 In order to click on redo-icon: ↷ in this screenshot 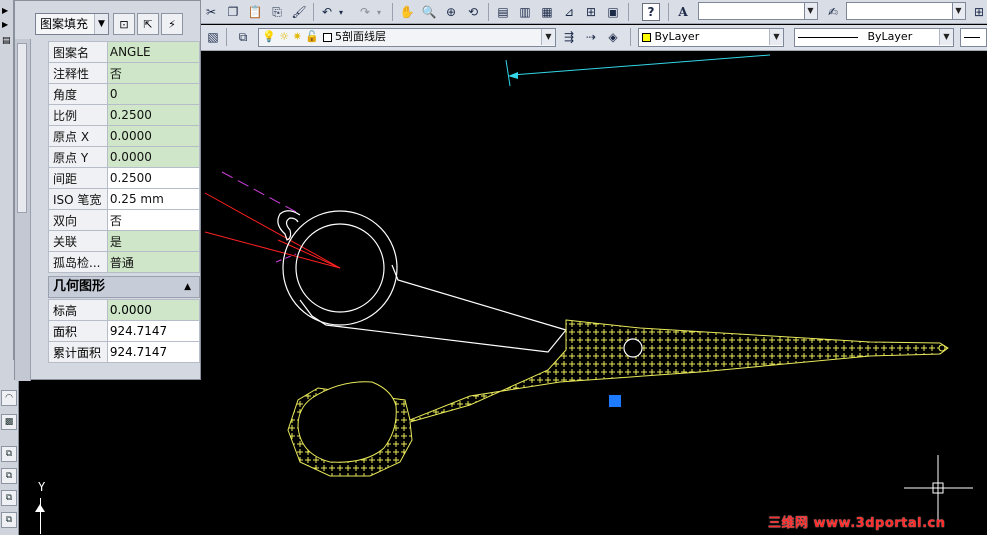, I will do `click(365, 12)`.